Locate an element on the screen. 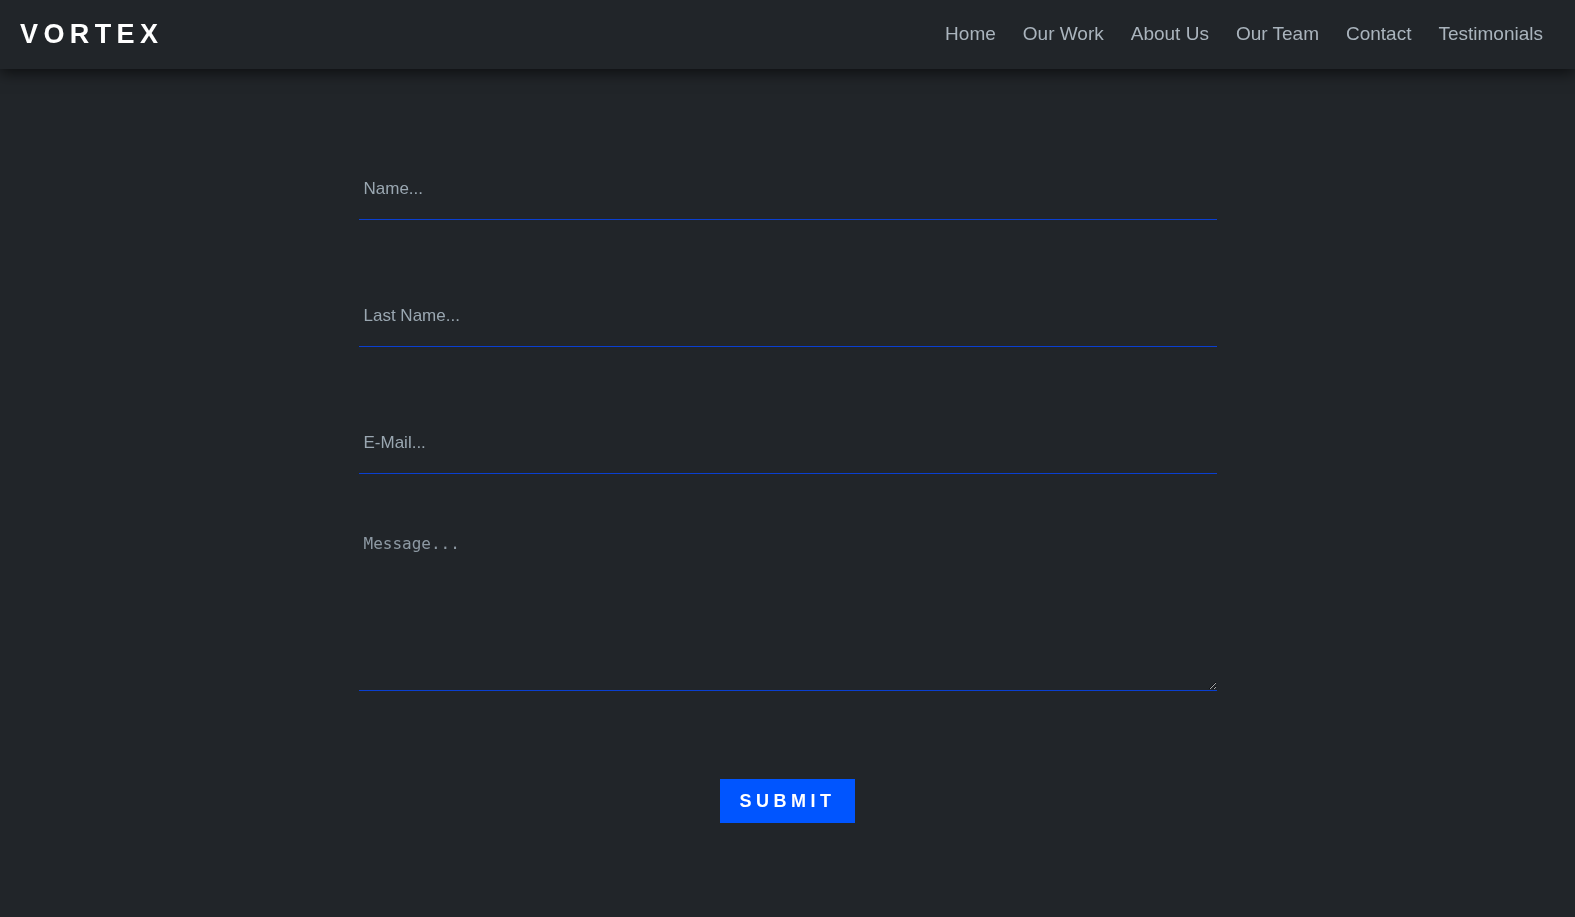 The image size is (1575, 917). submit-button: SUBMIT is located at coordinates (787, 801).